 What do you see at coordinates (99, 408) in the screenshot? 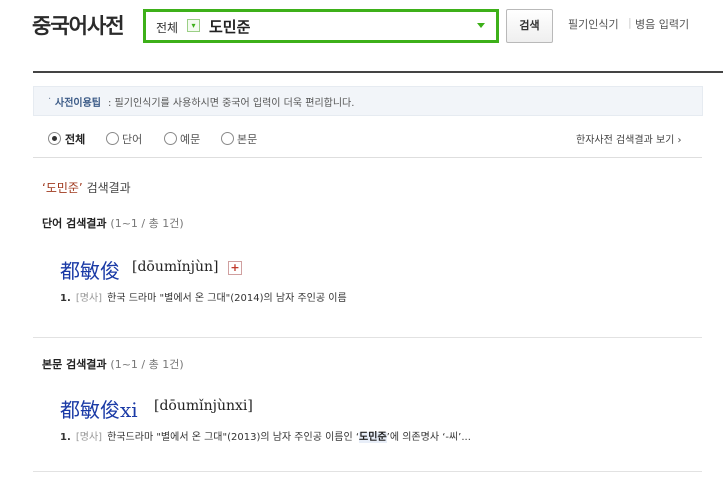
I see `body-entry-hanzi: 都敏俊xi` at bounding box center [99, 408].